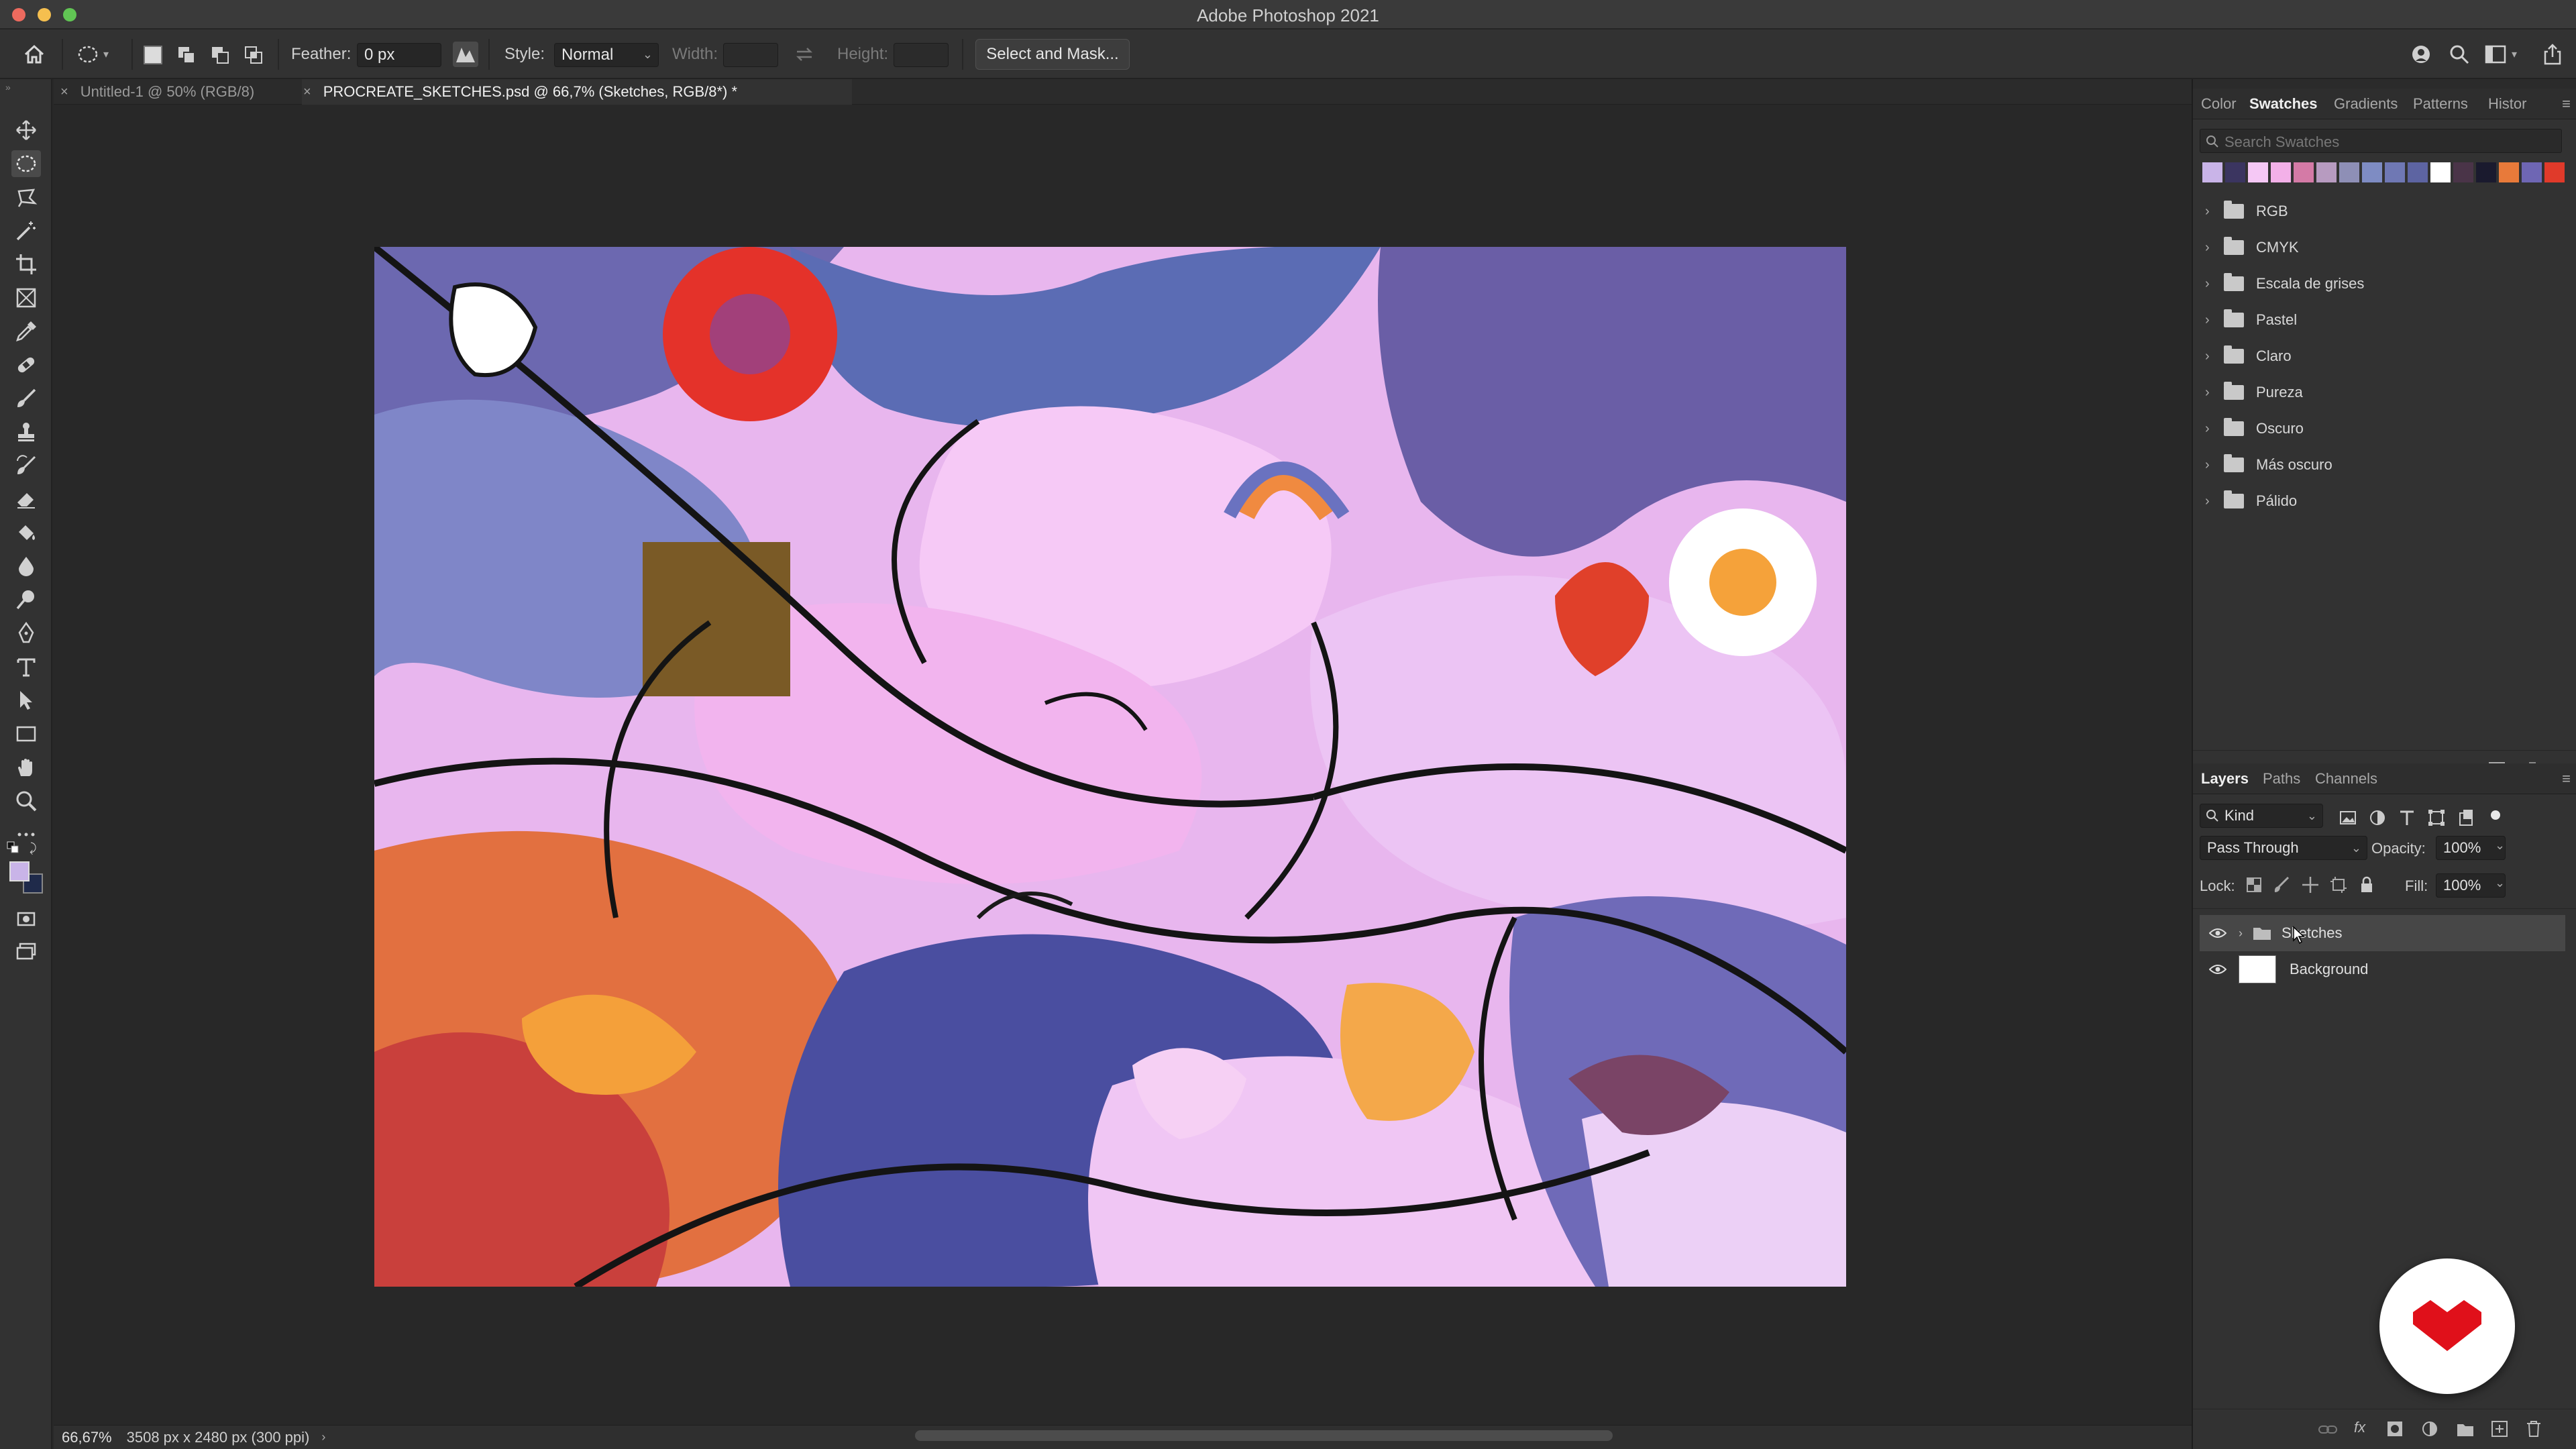 The width and height of the screenshot is (2576, 1449). Describe the element at coordinates (2466, 818) in the screenshot. I see `smart-object-filter-icon` at that location.